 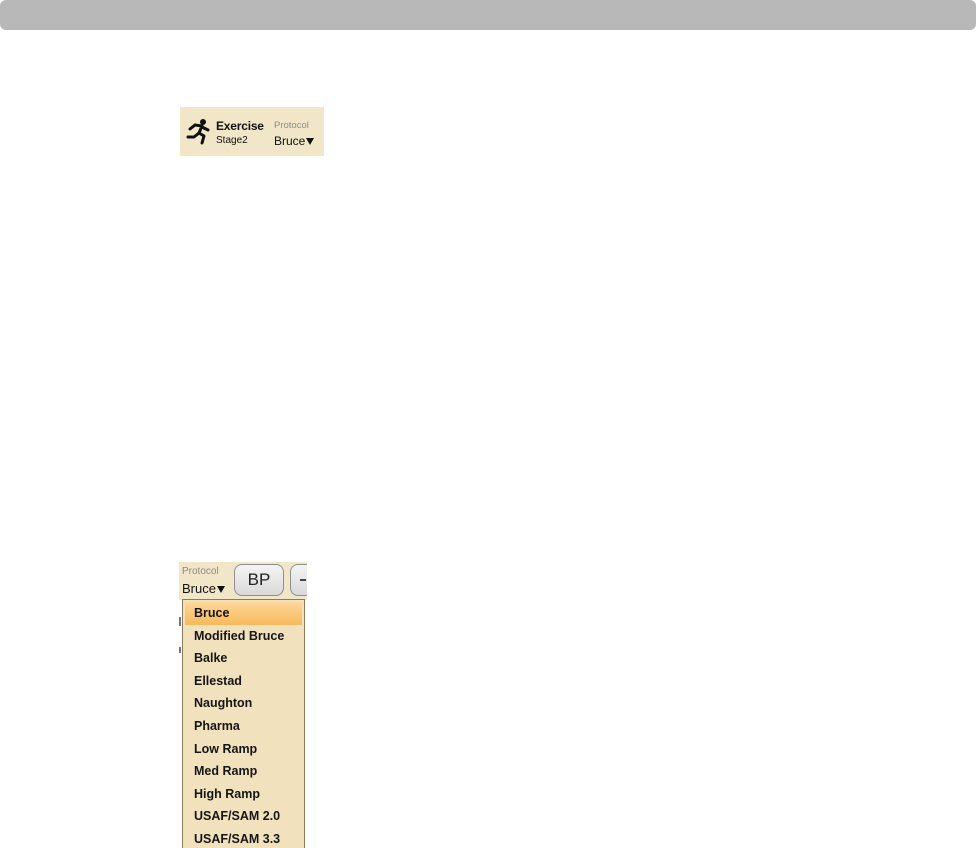 What do you see at coordinates (243, 681) in the screenshot?
I see `protocol-option: Ellestad` at bounding box center [243, 681].